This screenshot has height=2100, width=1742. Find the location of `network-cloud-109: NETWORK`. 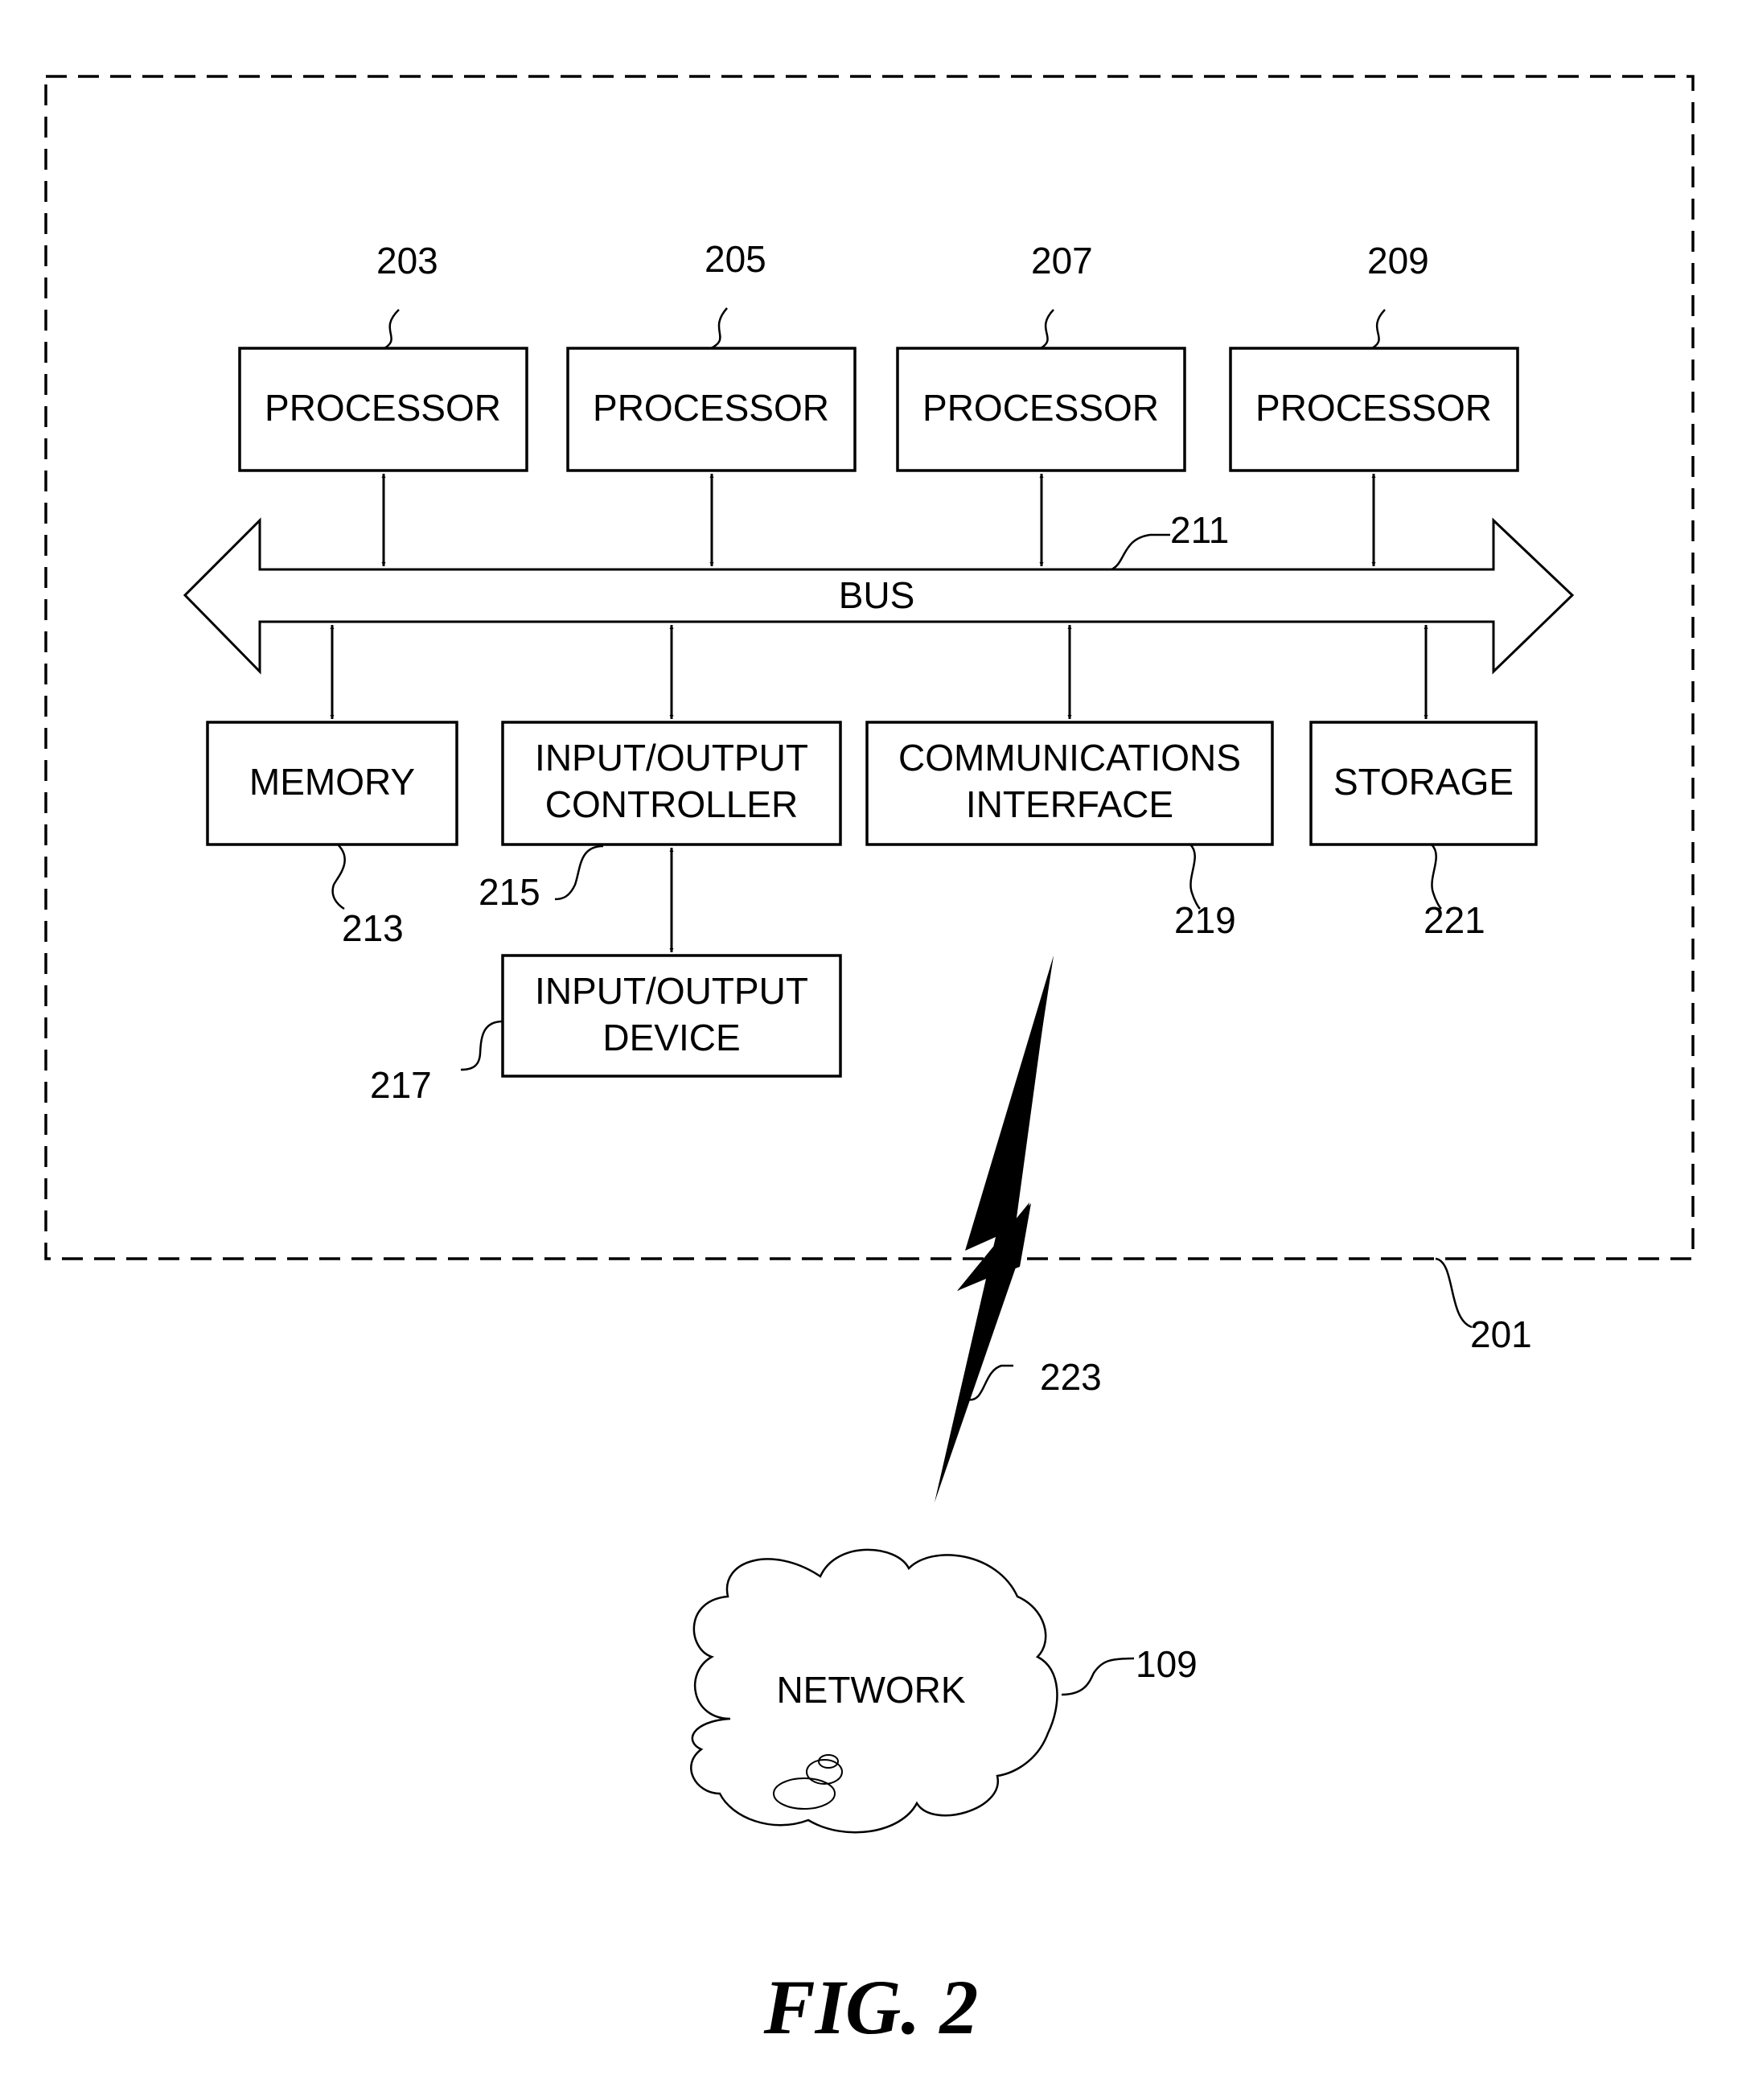

network-cloud-109: NETWORK is located at coordinates (874, 1691).